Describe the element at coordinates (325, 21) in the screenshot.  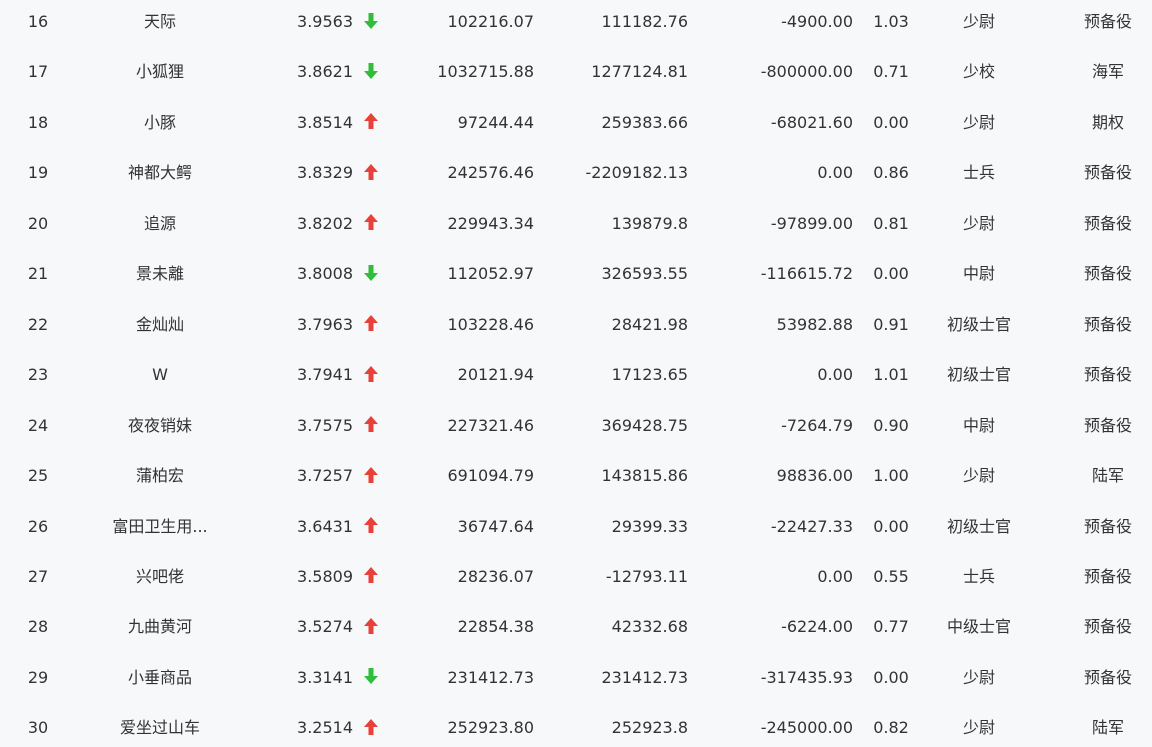
I see `score-cell: 3.9563` at that location.